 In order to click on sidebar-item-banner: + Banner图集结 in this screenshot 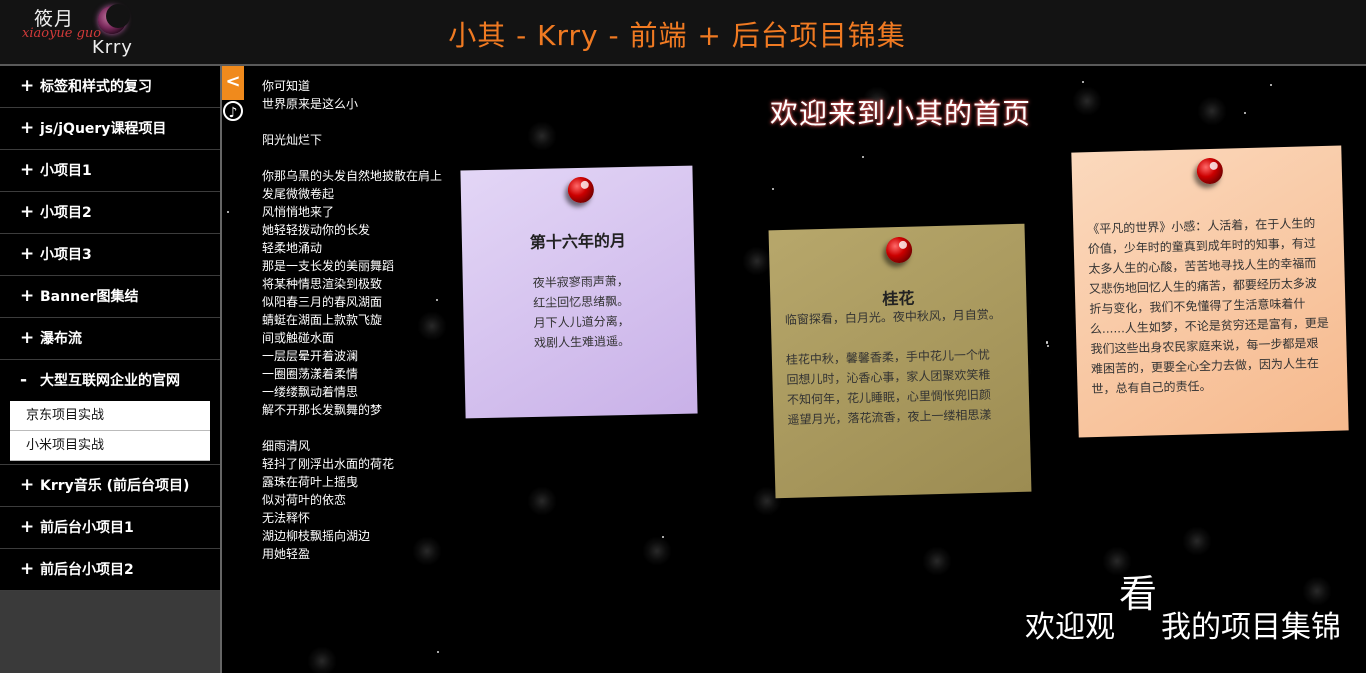, I will do `click(110, 297)`.